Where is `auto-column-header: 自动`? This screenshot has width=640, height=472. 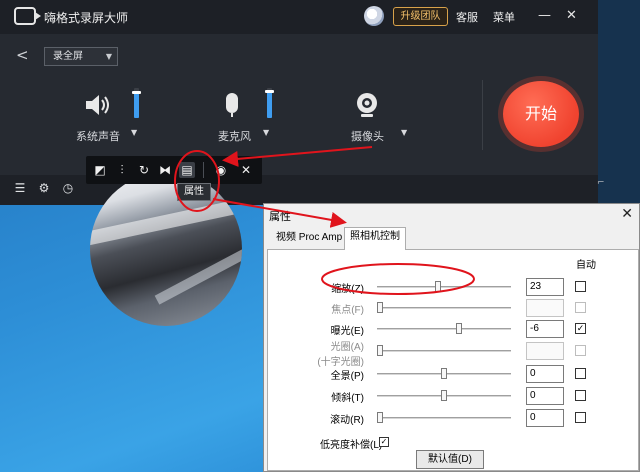
auto-column-header: 自动 is located at coordinates (586, 265).